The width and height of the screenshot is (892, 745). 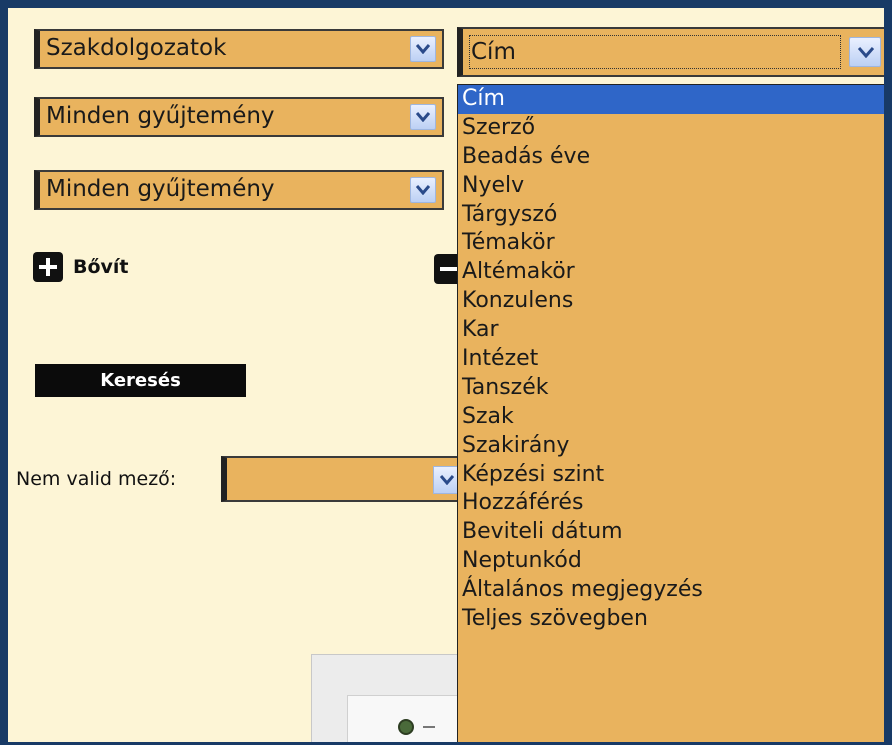 I want to click on minus-icon, so click(x=445, y=269).